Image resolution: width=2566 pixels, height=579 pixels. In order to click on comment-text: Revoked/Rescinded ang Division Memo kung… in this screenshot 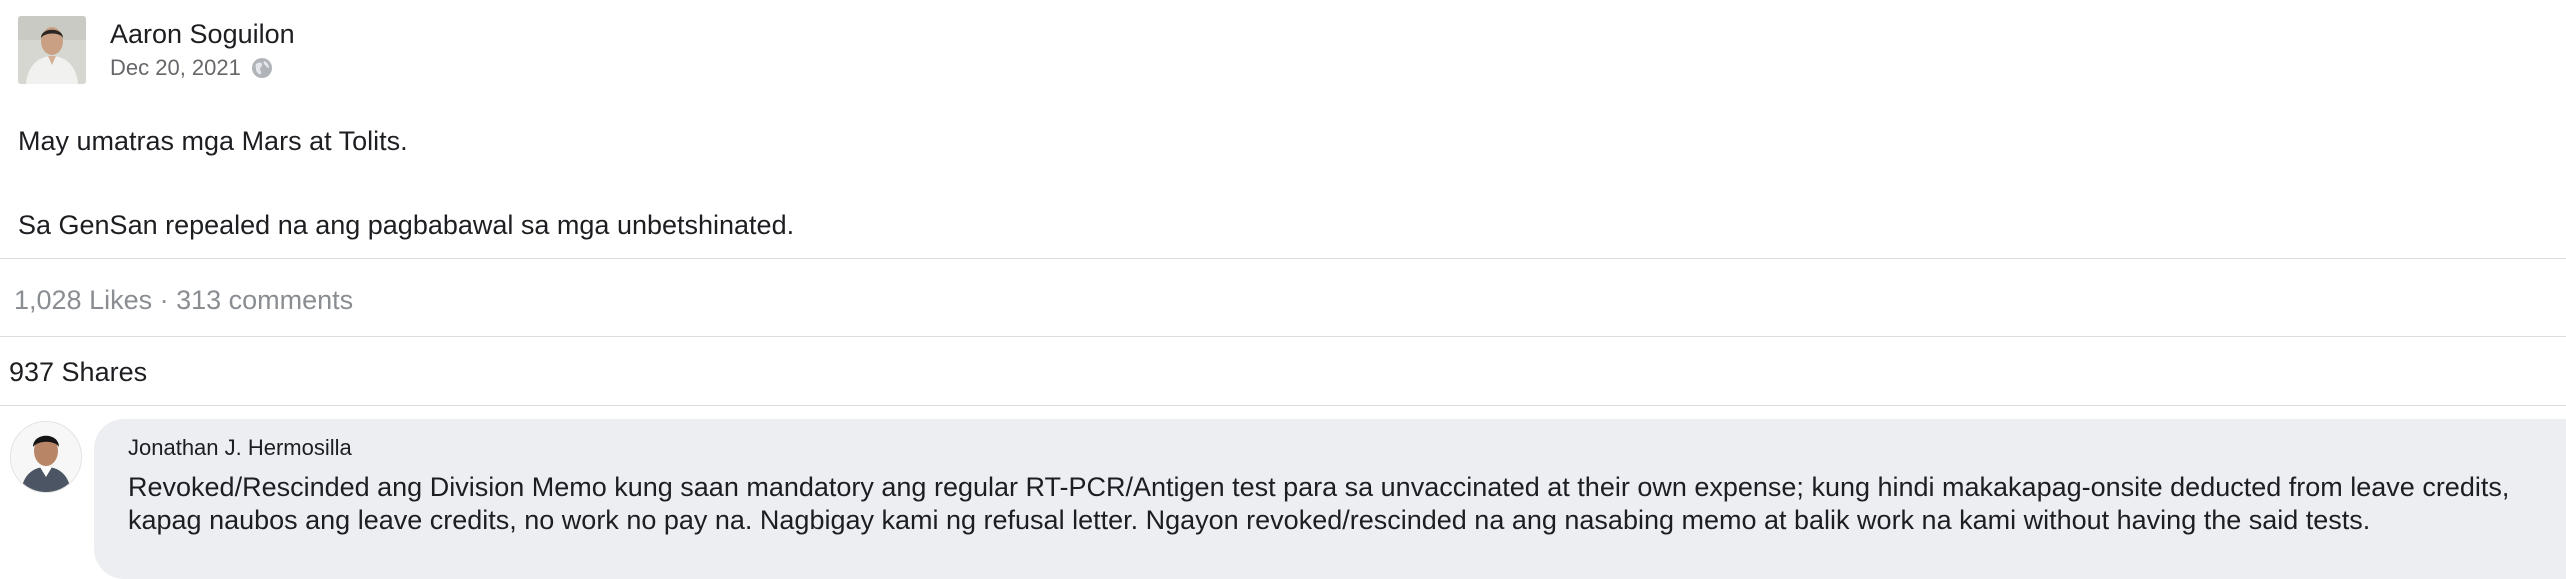, I will do `click(1319, 503)`.